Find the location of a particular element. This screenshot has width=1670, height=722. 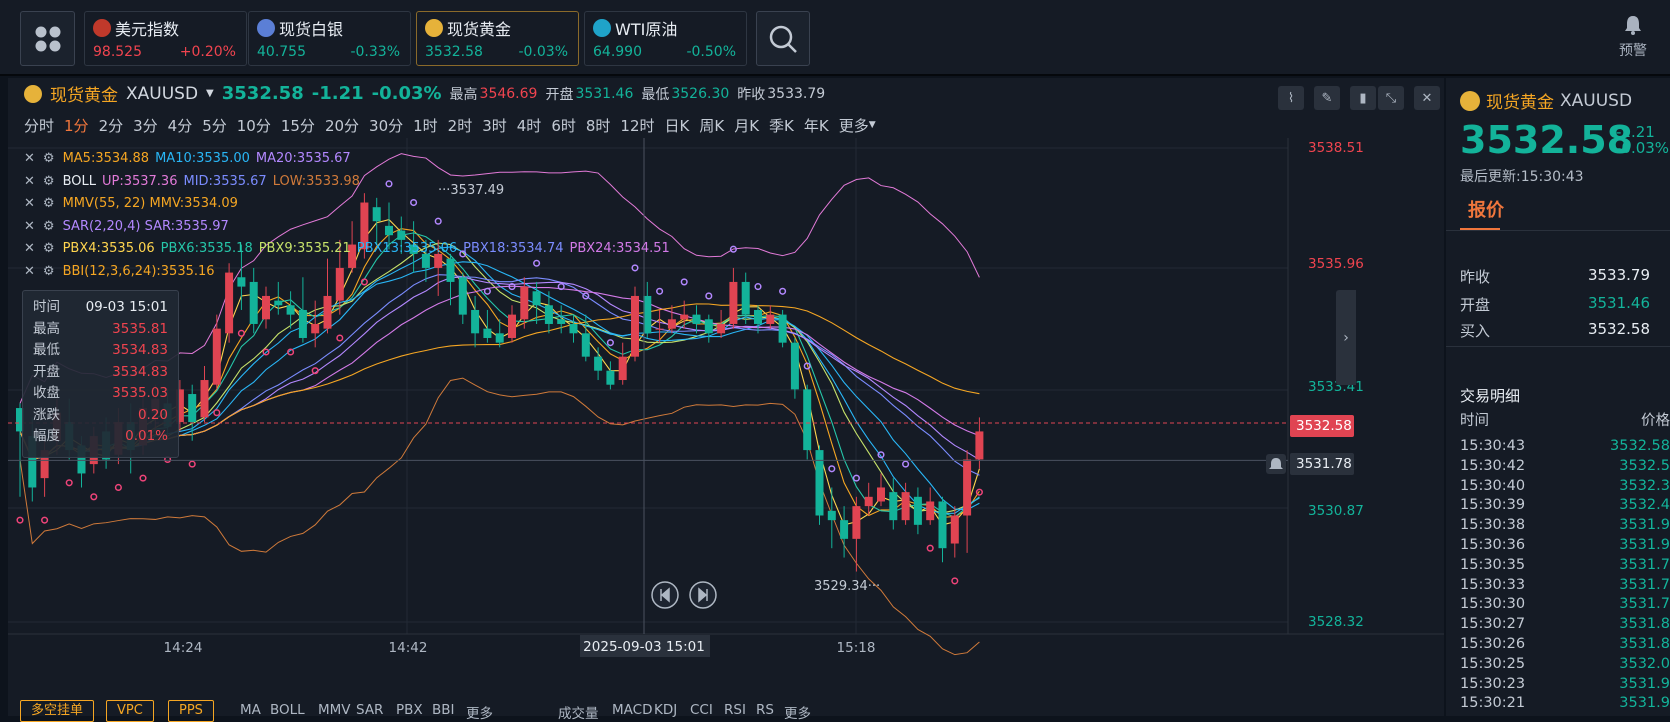

sub-indicator-tab: 更多 is located at coordinates (797, 712).